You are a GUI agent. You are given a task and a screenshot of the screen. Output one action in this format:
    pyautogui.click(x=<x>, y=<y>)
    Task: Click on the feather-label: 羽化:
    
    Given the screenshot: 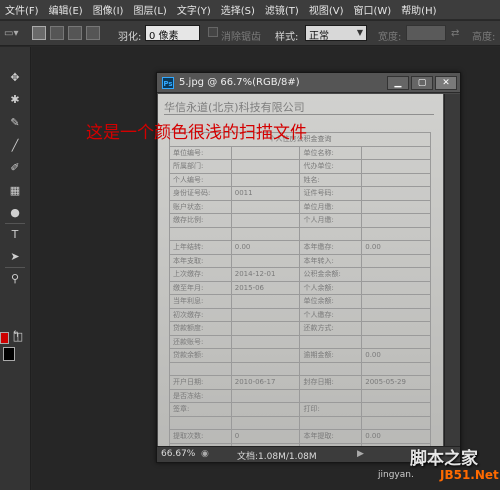 What is the action you would take?
    pyautogui.click(x=130, y=37)
    